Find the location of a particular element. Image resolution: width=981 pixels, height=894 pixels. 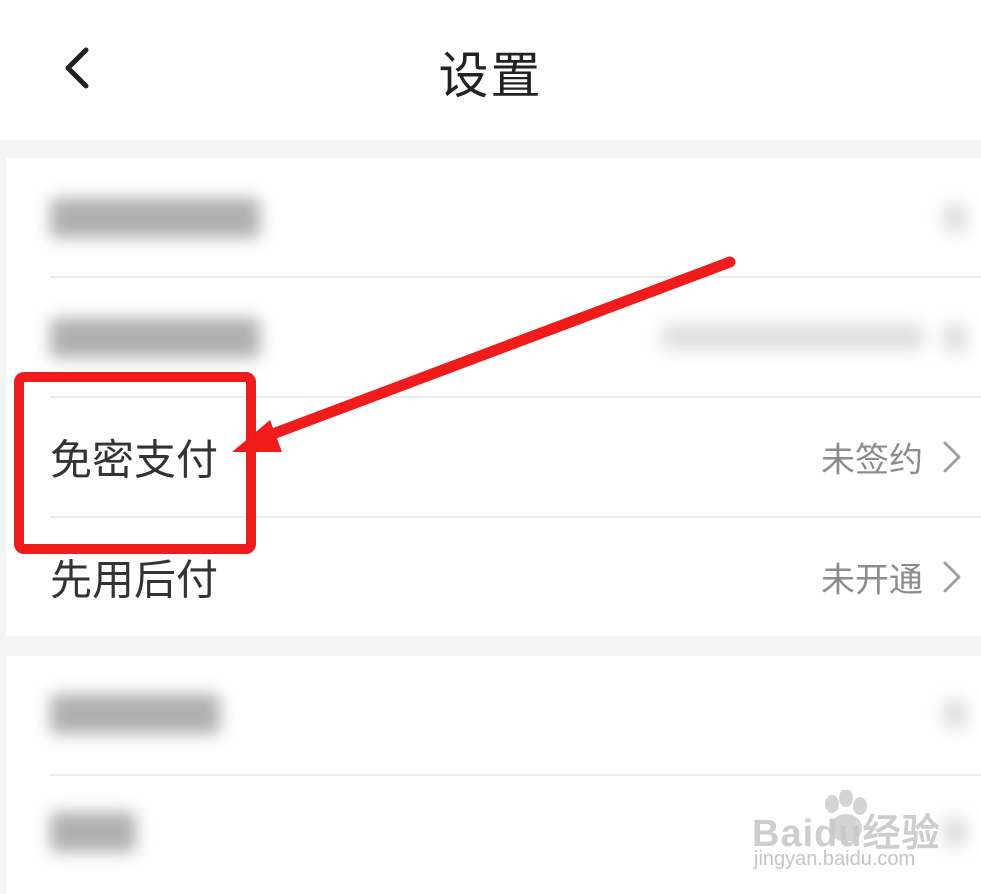

page-title: 设置 is located at coordinates (490, 76).